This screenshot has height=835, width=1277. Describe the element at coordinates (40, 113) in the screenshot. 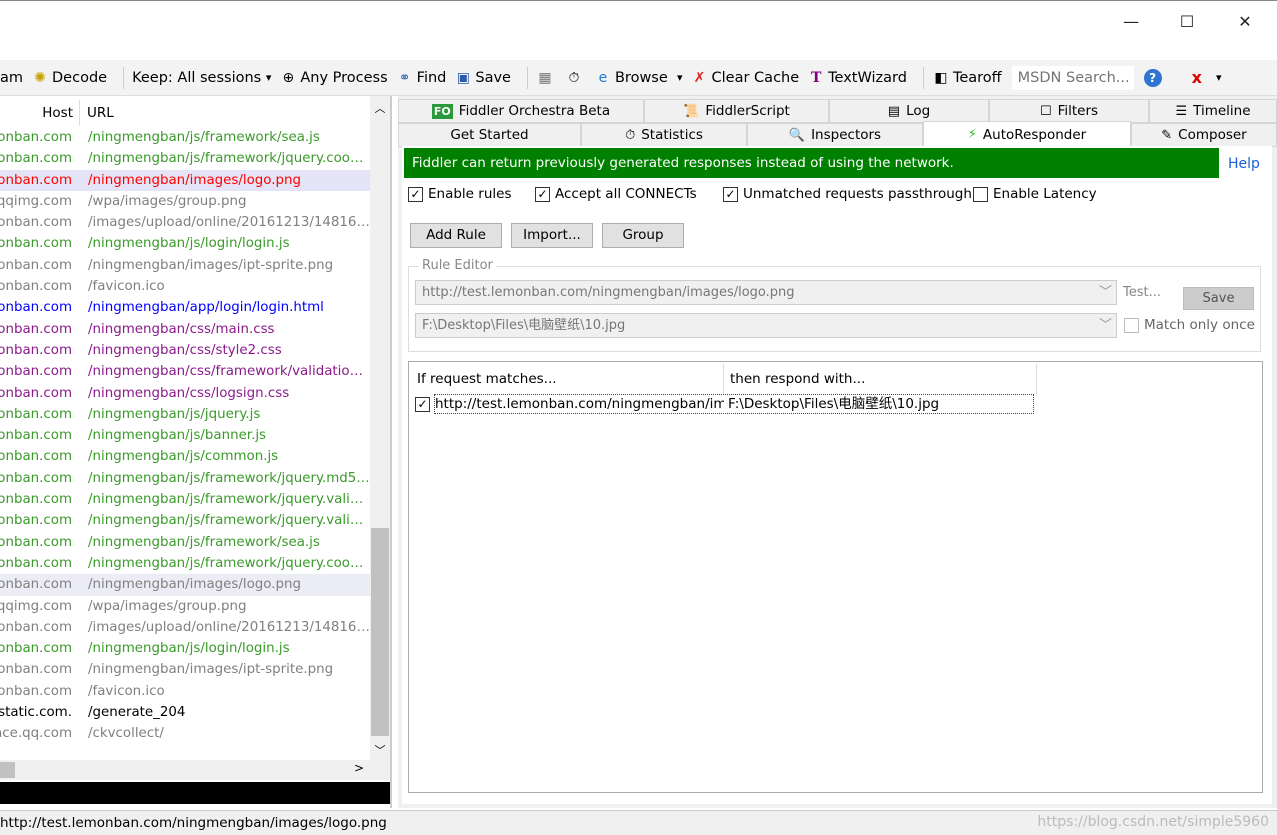

I see `column-host: Host` at that location.